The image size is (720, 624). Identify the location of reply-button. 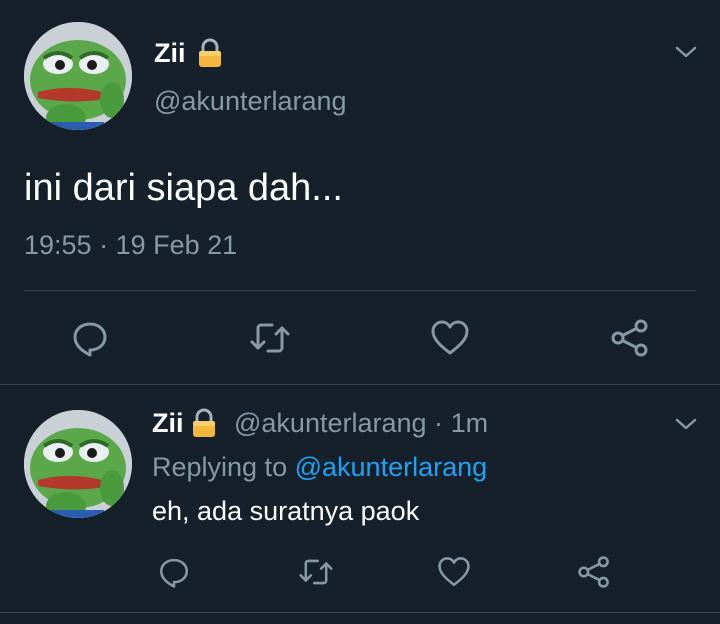
(90, 338).